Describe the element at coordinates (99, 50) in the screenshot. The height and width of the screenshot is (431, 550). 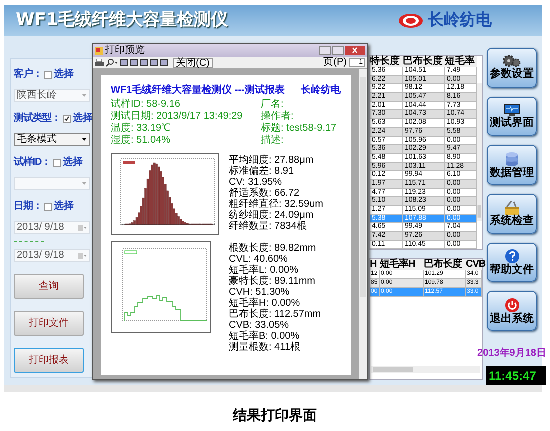
I see `app-icon` at that location.